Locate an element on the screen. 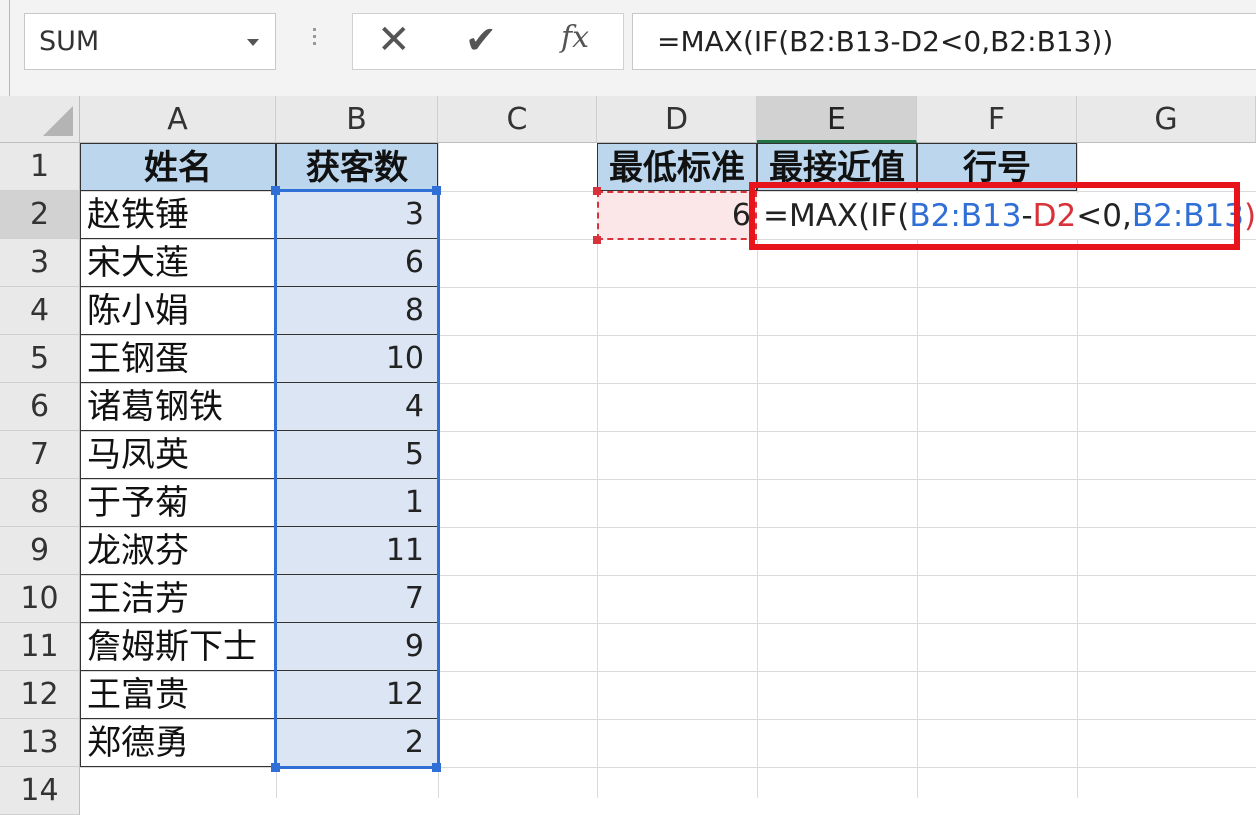 The width and height of the screenshot is (1256, 815). enter-check-icon: ✔ is located at coordinates (481, 40).